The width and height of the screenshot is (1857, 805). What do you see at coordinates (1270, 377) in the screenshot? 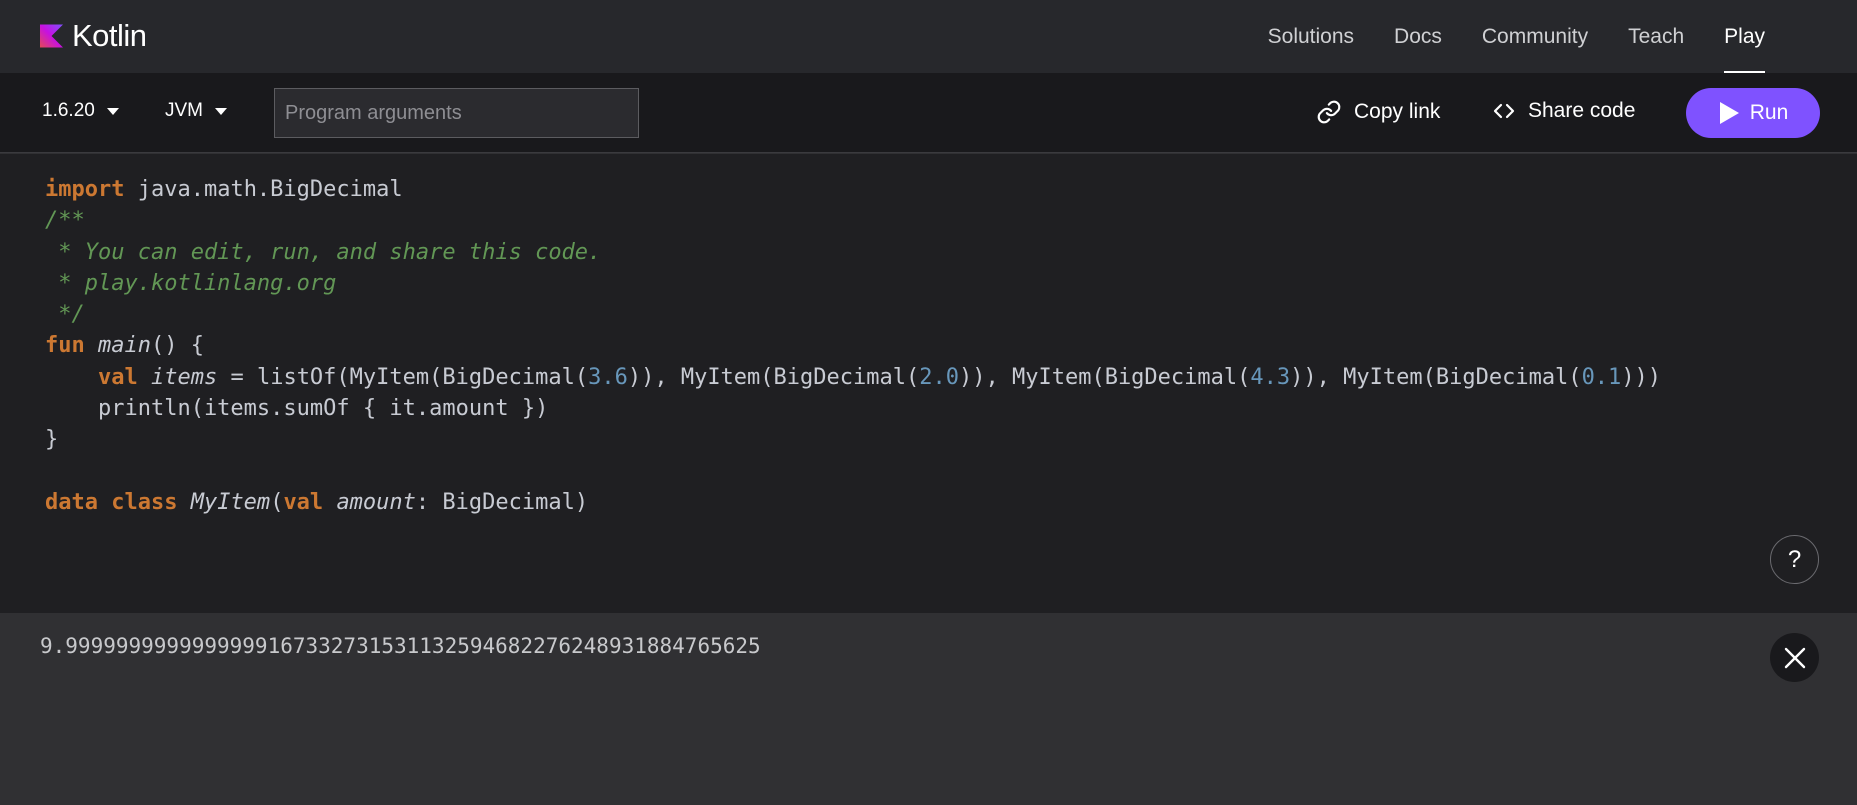
I see `code-token: 4.3` at bounding box center [1270, 377].